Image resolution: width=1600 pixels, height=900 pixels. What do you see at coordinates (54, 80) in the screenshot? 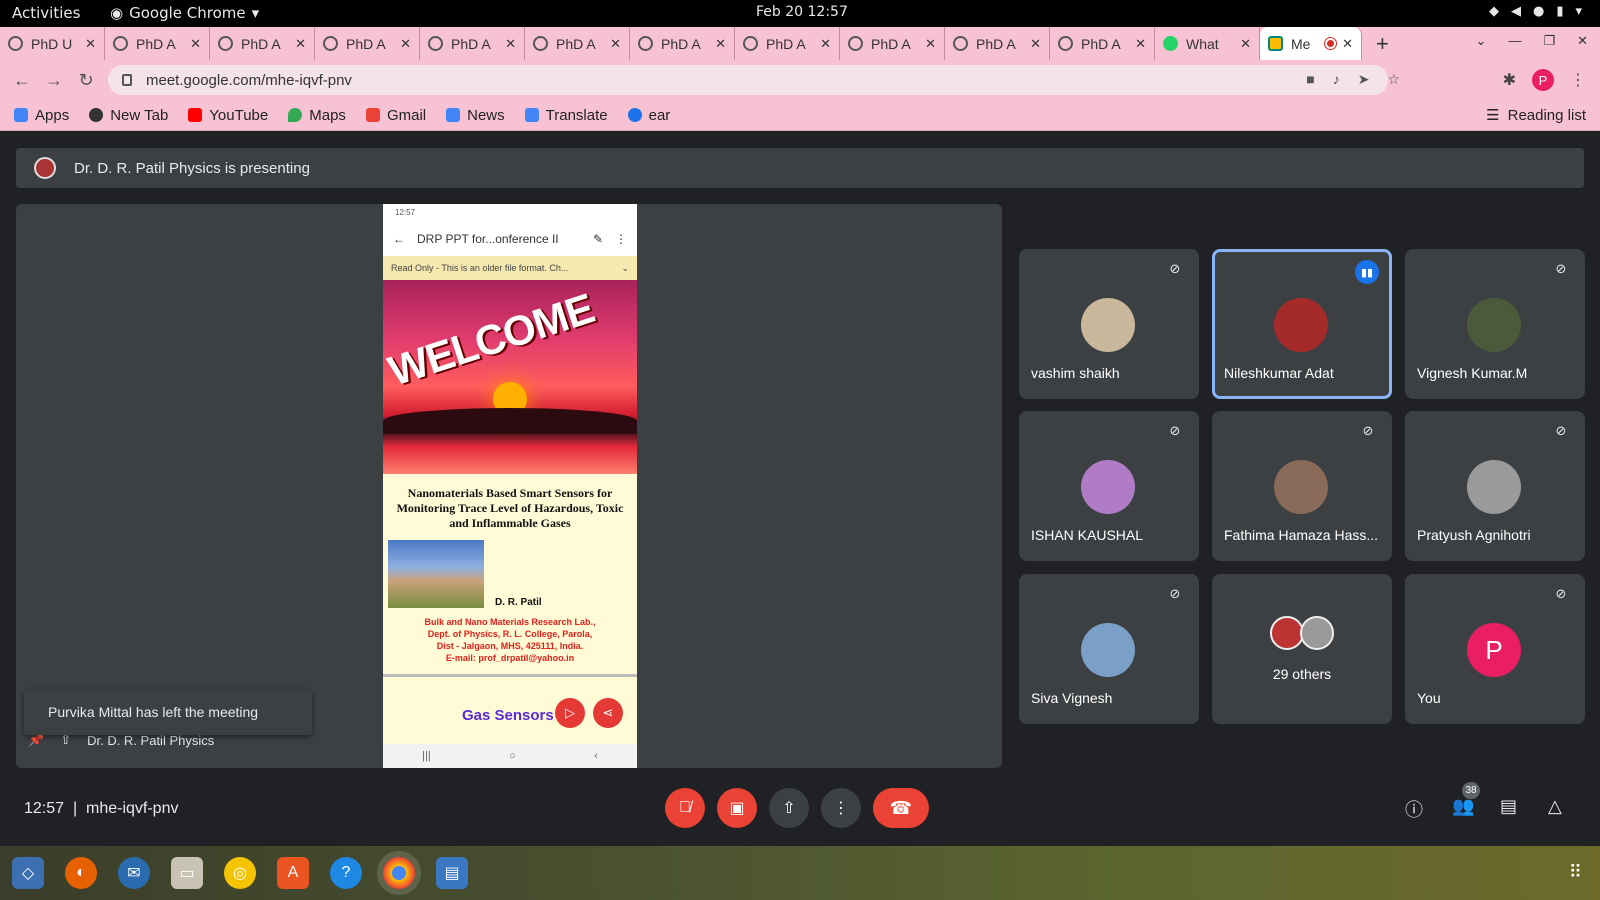
I see `forward-icon: →` at bounding box center [54, 80].